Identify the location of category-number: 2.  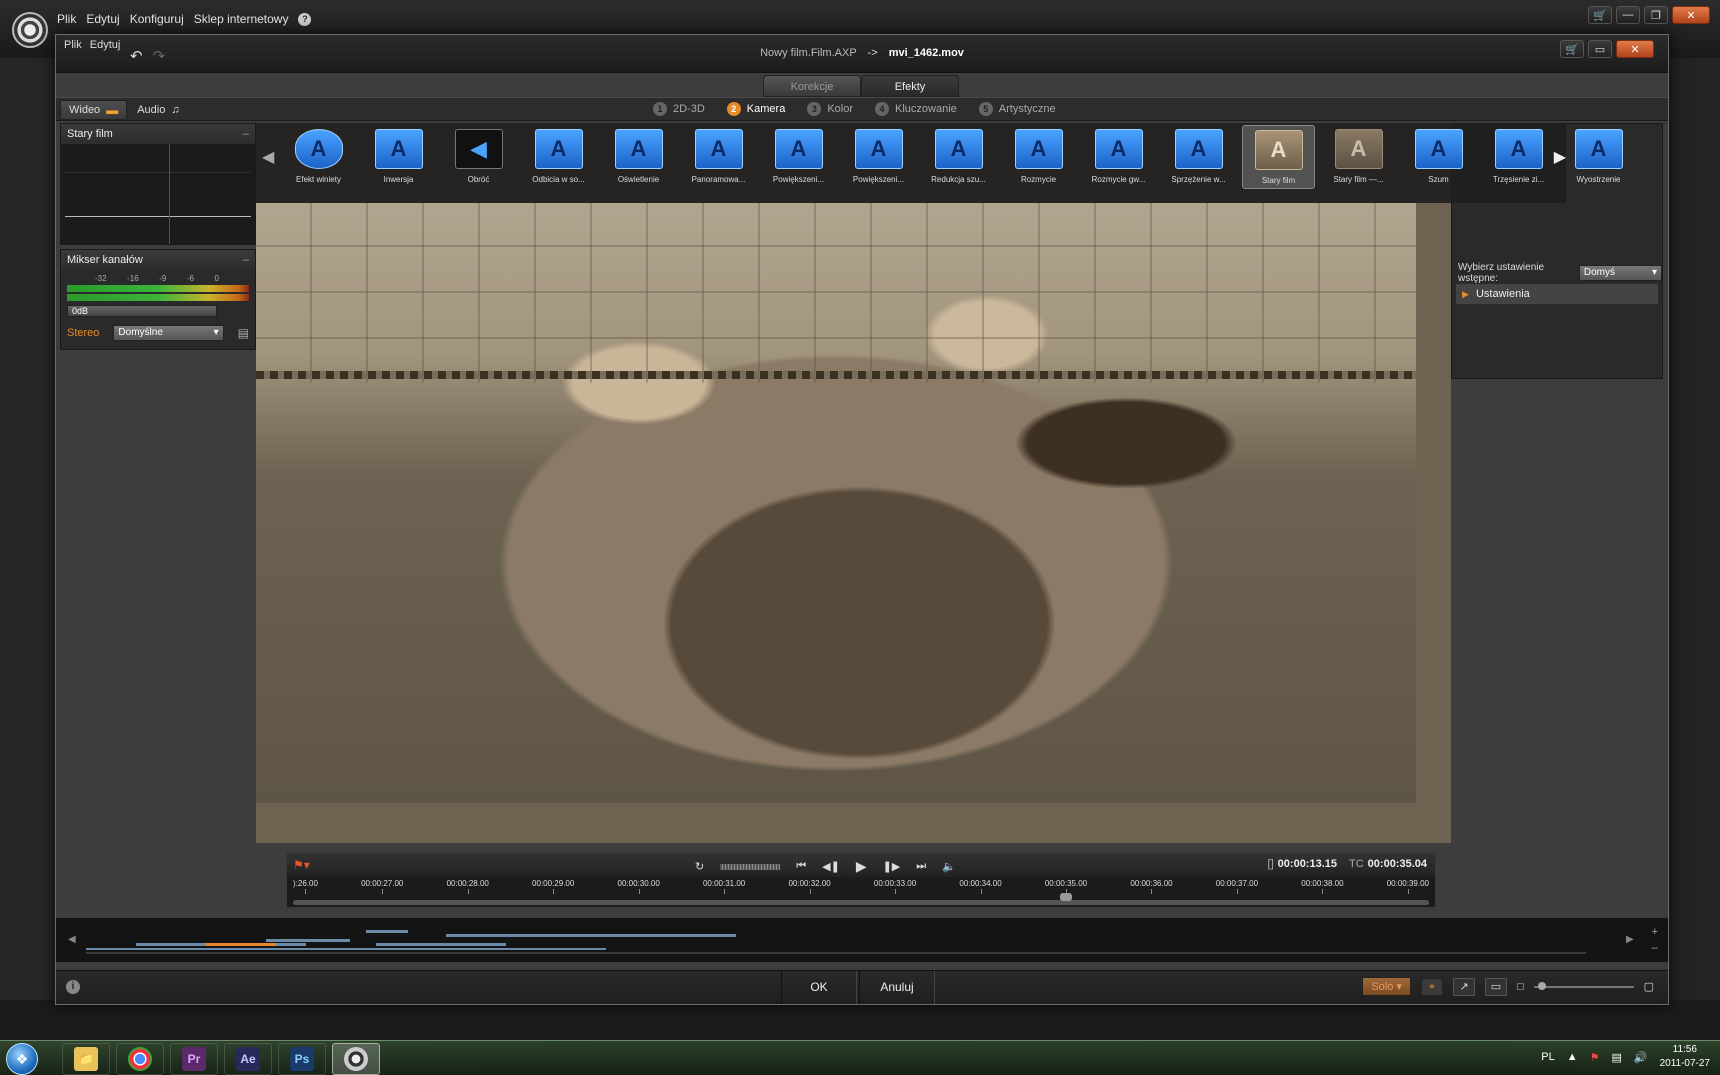
(733, 109).